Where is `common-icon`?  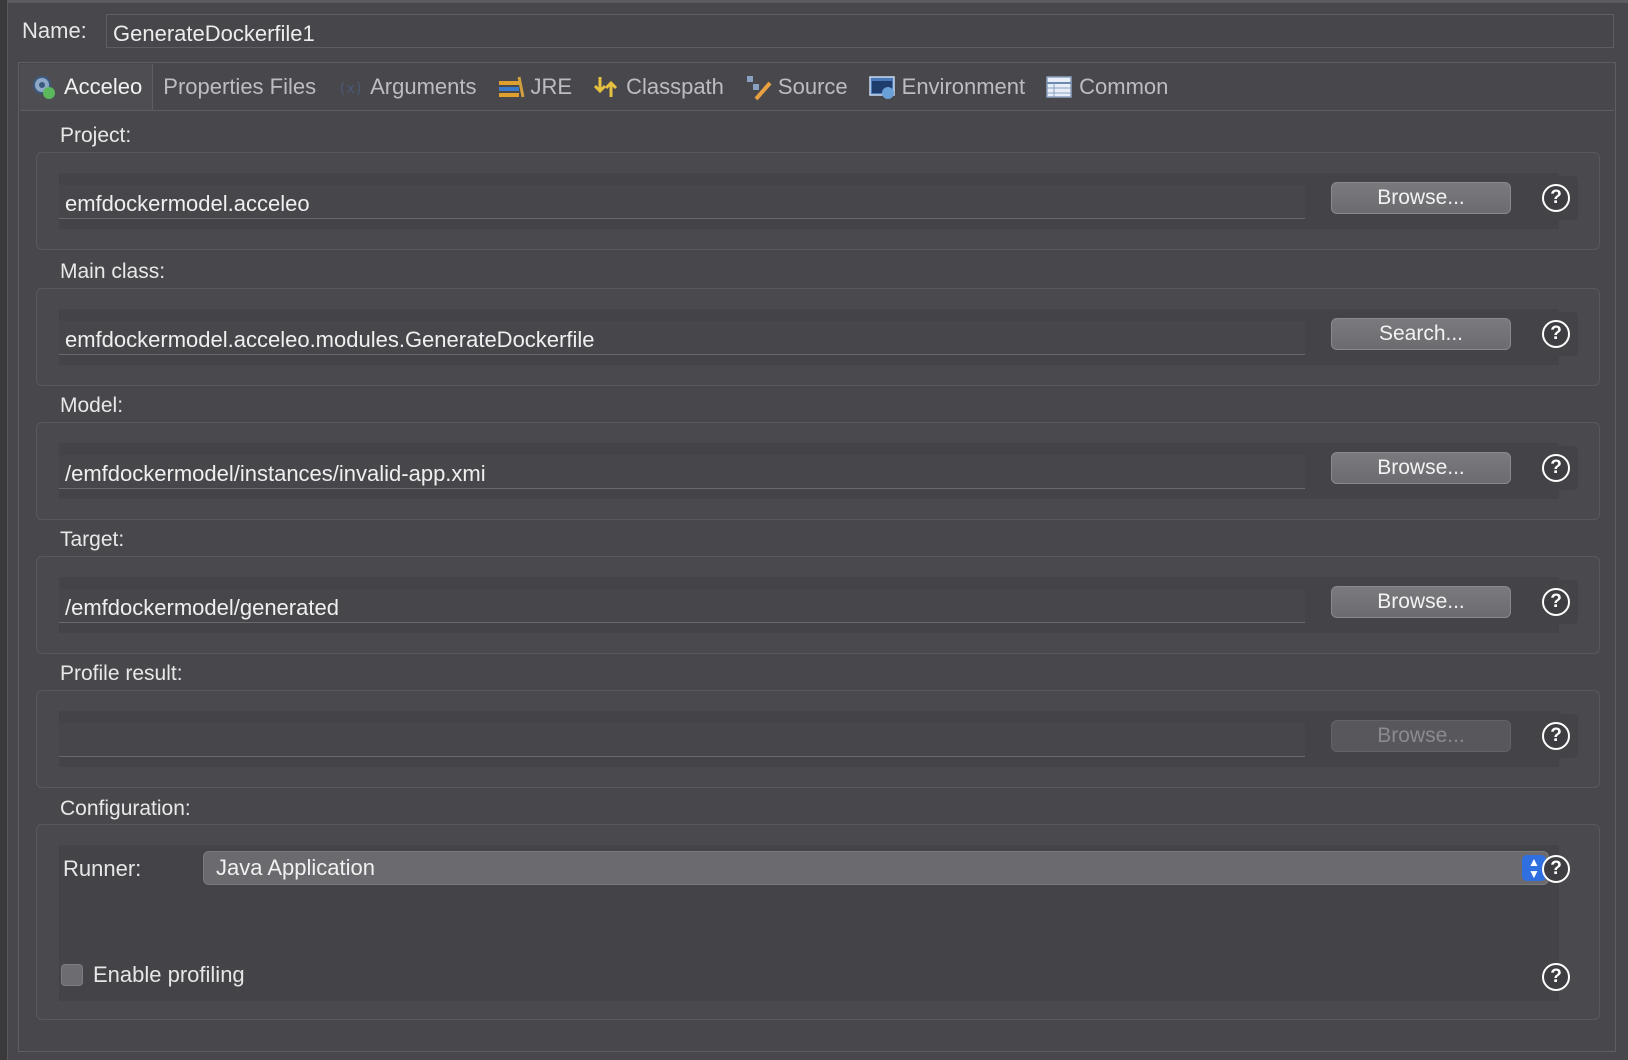 common-icon is located at coordinates (1059, 87).